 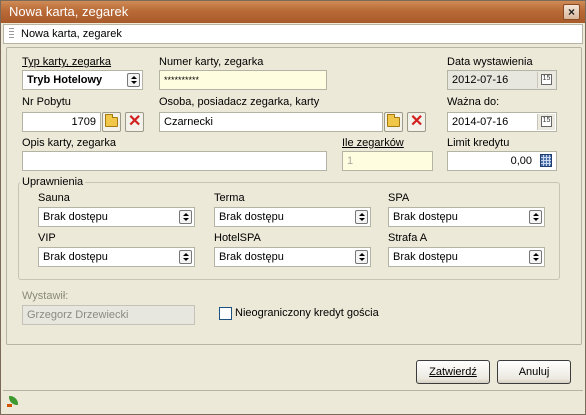 What do you see at coordinates (571, 12) in the screenshot?
I see `close-icon: ×` at bounding box center [571, 12].